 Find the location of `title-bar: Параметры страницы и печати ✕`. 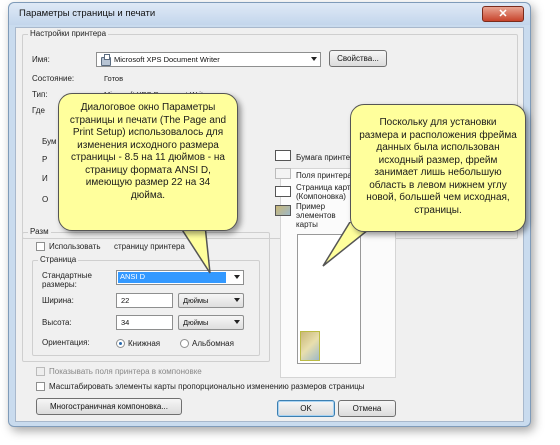

title-bar: Параметры страницы и печати ✕ is located at coordinates (269, 14).